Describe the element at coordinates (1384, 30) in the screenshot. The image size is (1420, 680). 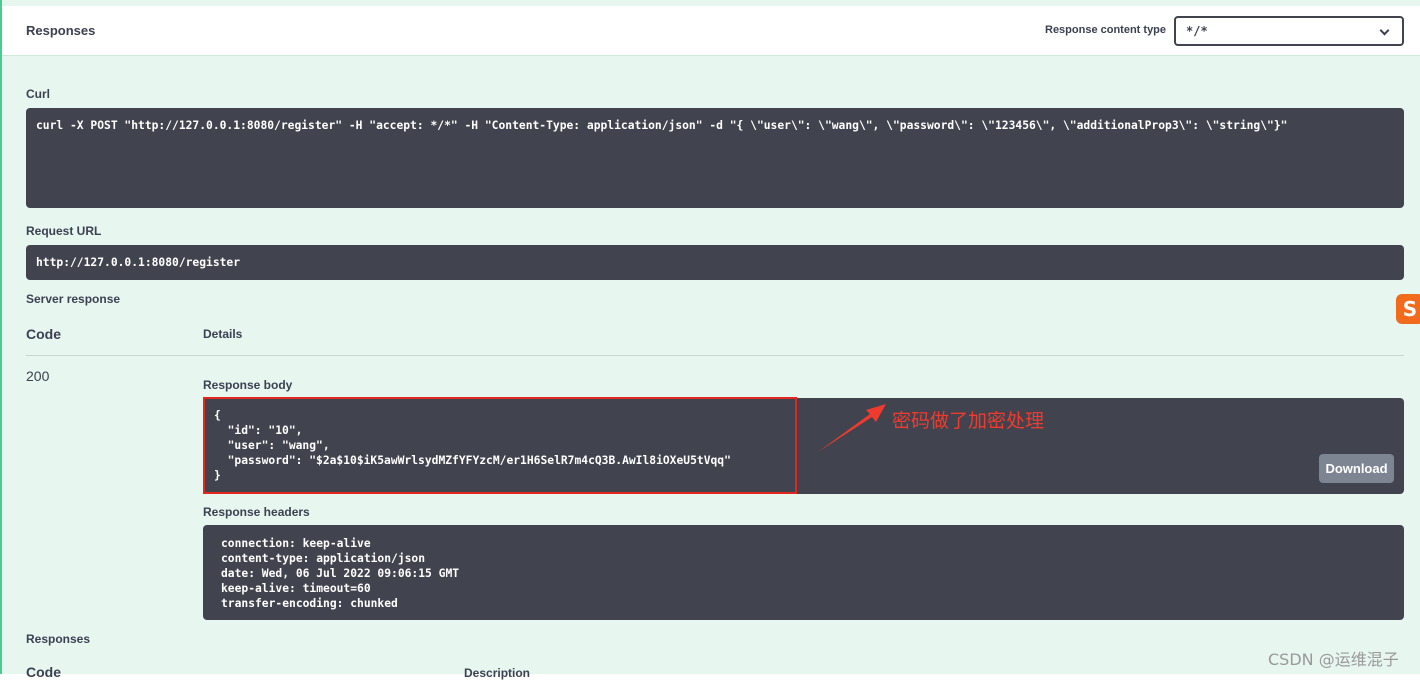
I see `chevron-down-icon` at that location.